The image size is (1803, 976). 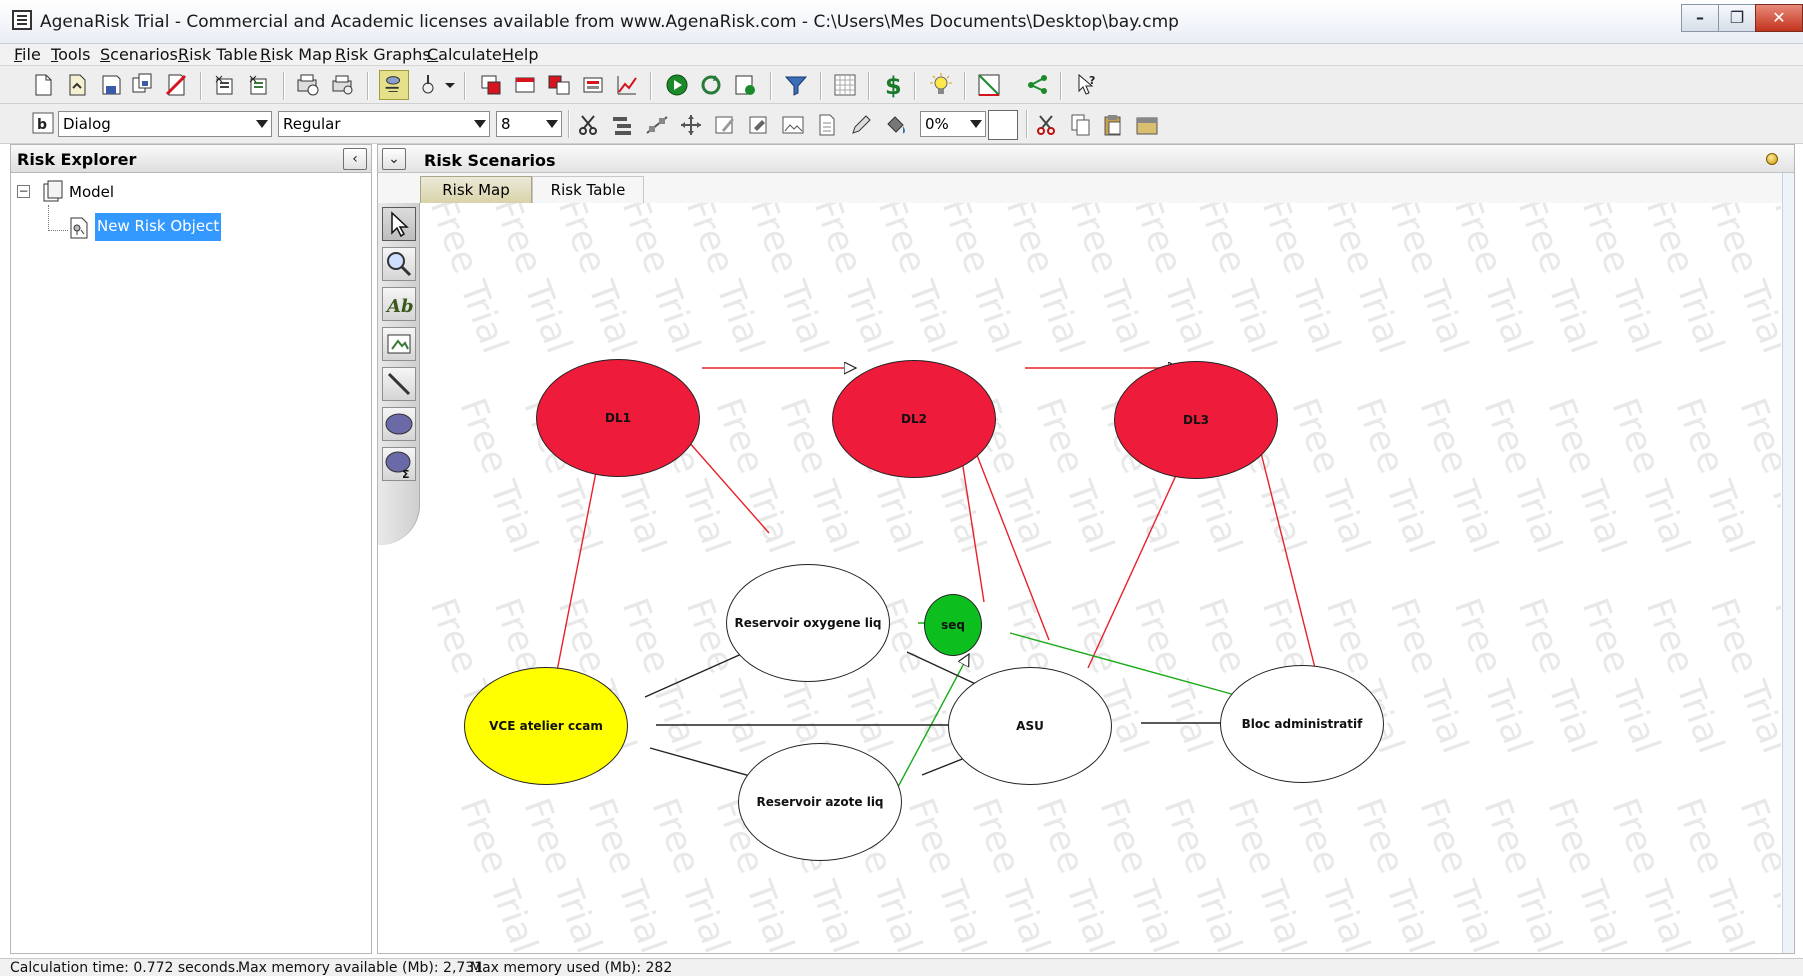 What do you see at coordinates (1737, 18) in the screenshot?
I see `maximize-button: ❐` at bounding box center [1737, 18].